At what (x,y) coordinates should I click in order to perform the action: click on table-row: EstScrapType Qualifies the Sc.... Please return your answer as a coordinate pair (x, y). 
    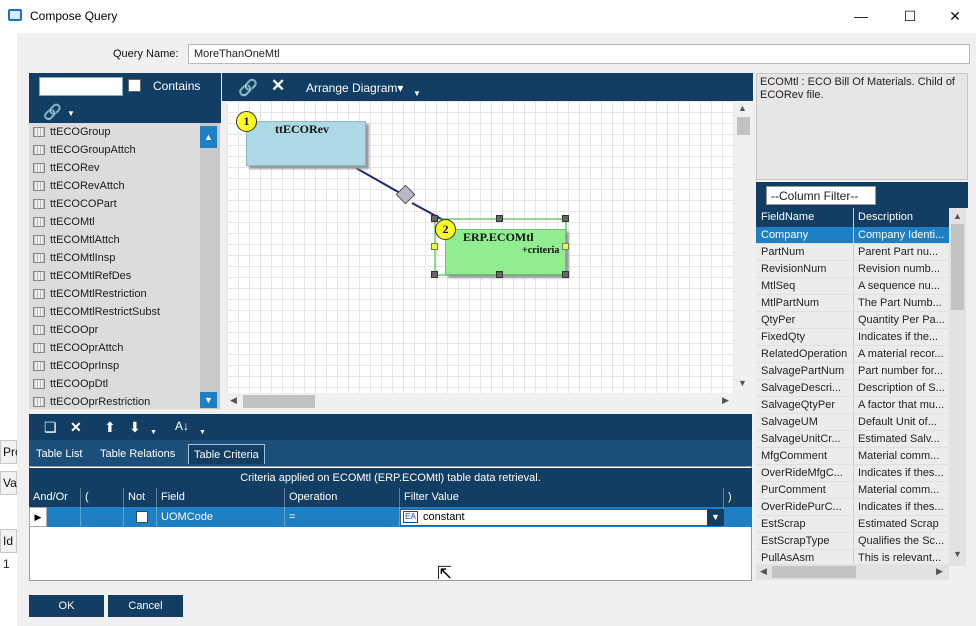
    Looking at the image, I should click on (852, 541).